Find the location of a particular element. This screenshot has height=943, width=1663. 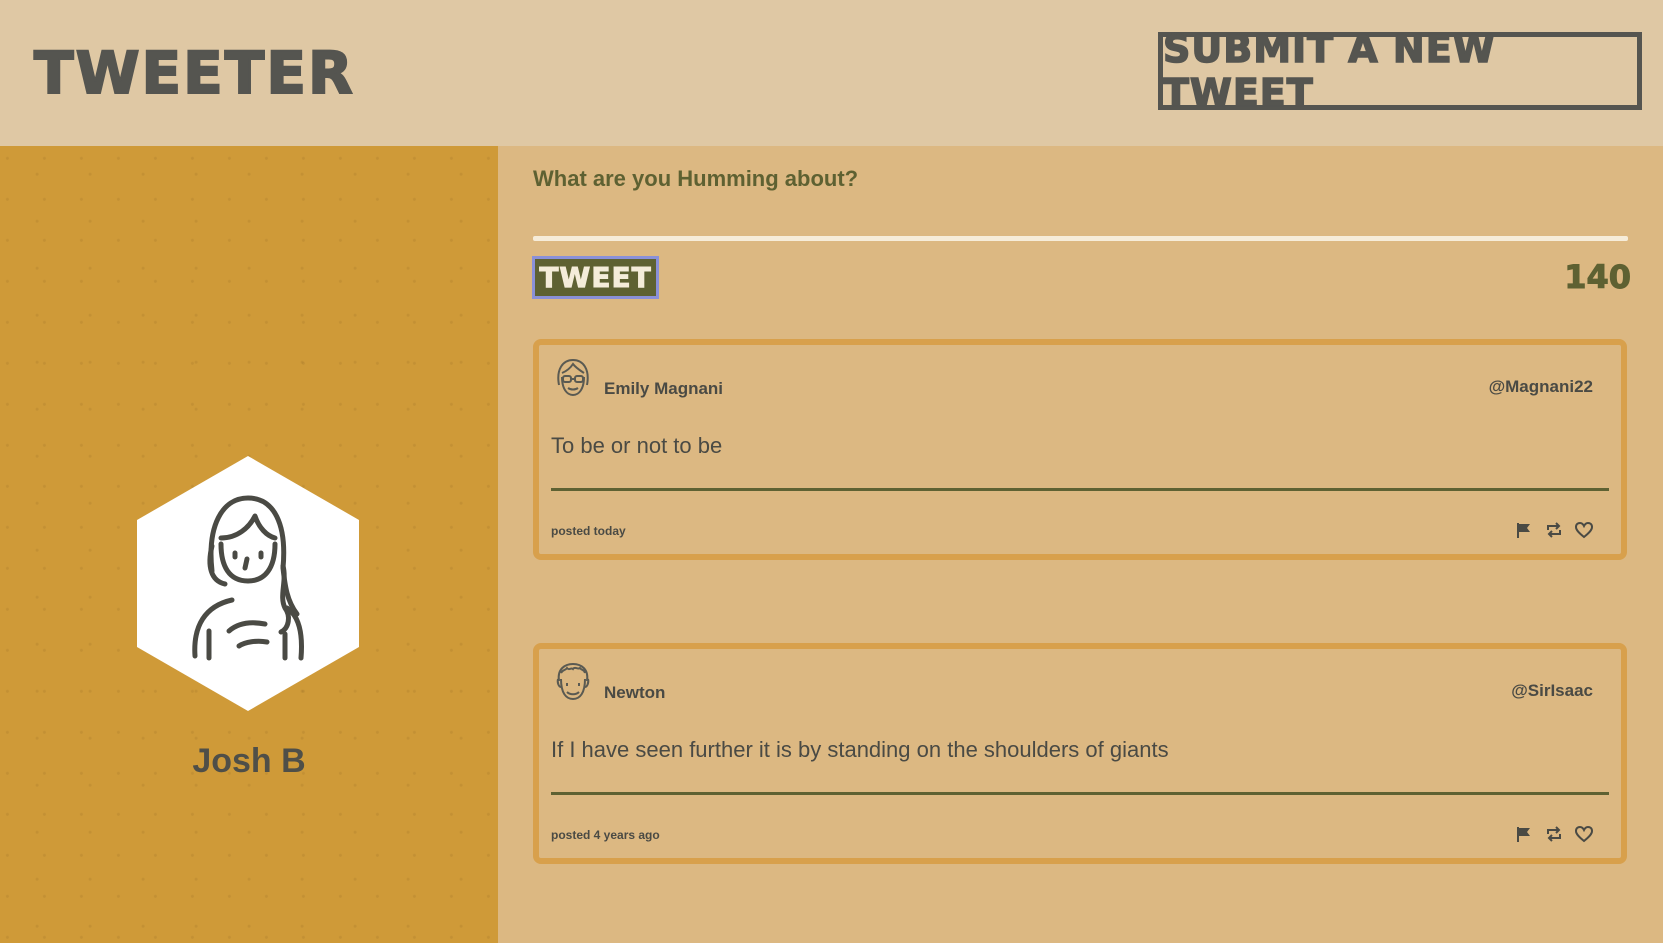

tweet-author-handle: @Magnani22 is located at coordinates (1540, 386).